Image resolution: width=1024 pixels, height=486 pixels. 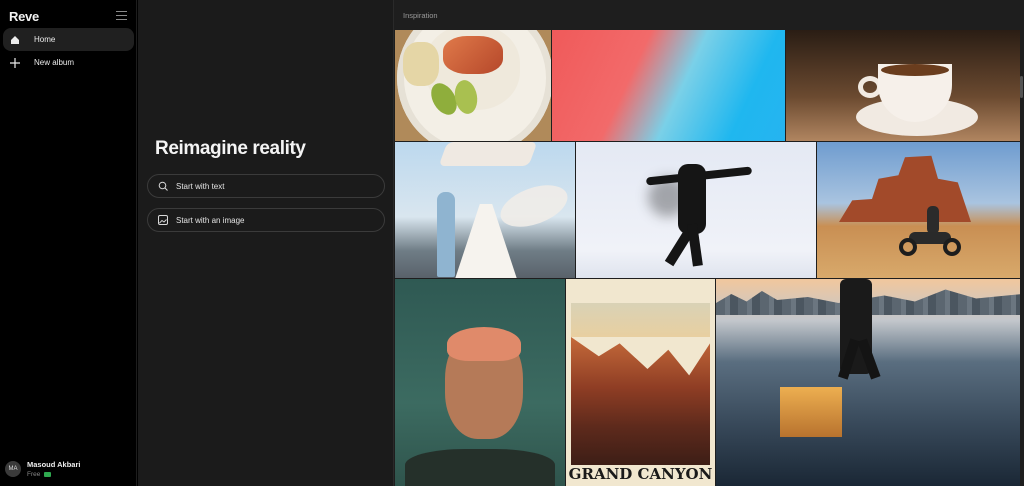 What do you see at coordinates (34, 474) in the screenshot?
I see `plan-label: Free` at bounding box center [34, 474].